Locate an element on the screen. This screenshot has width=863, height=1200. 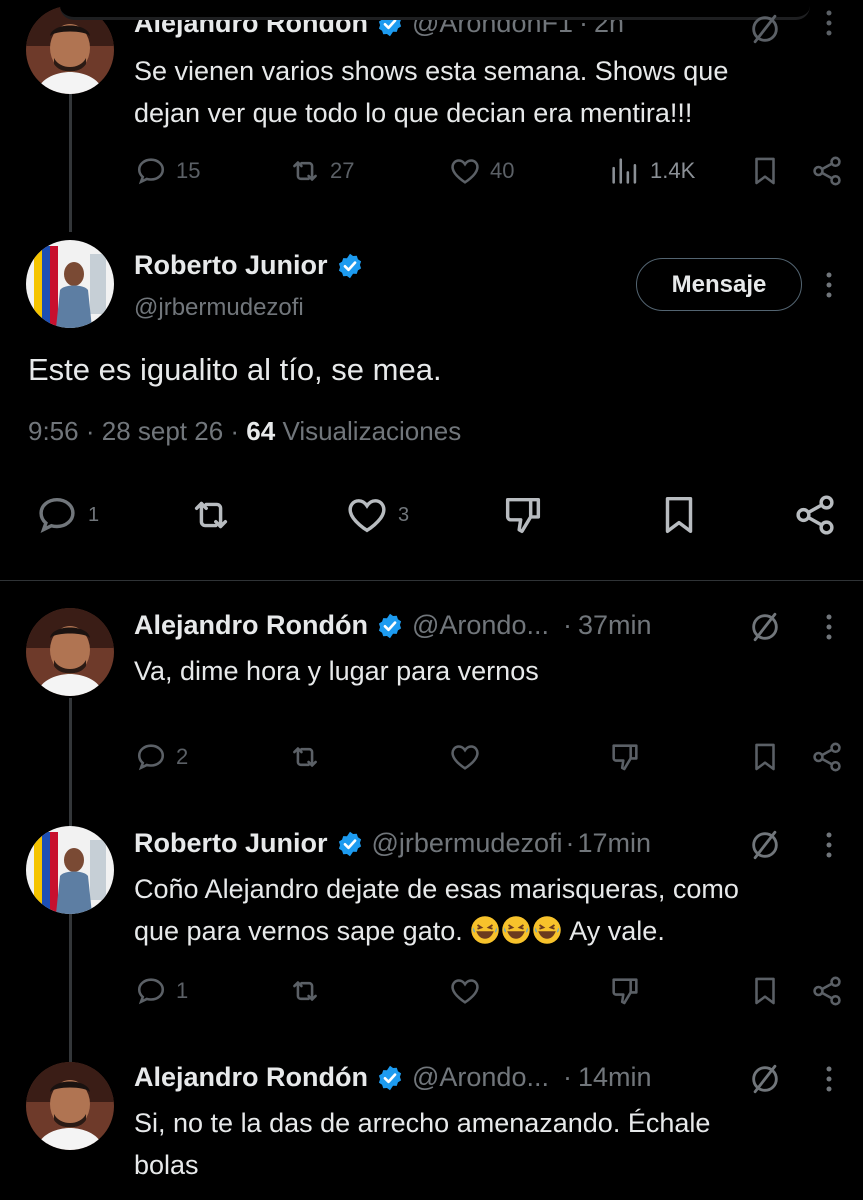
views-count: 64 is located at coordinates (261, 431).